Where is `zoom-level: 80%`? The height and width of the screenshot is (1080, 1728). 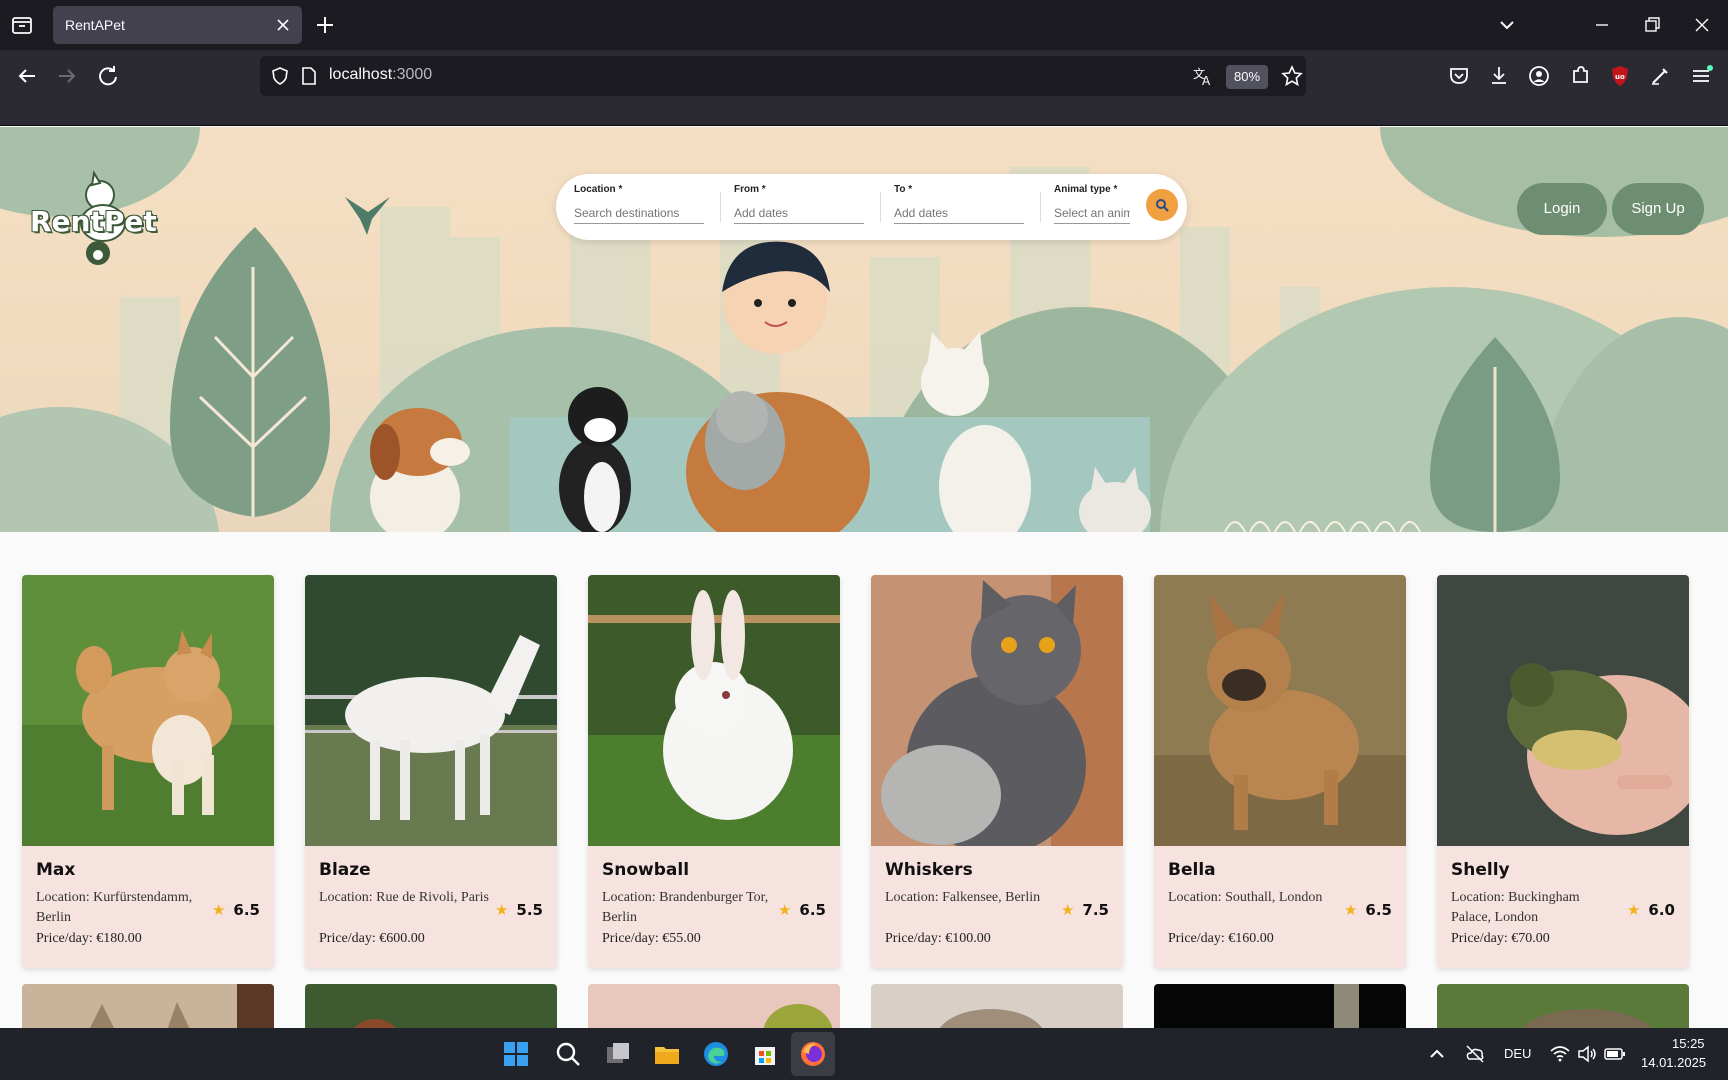 zoom-level: 80% is located at coordinates (1247, 77).